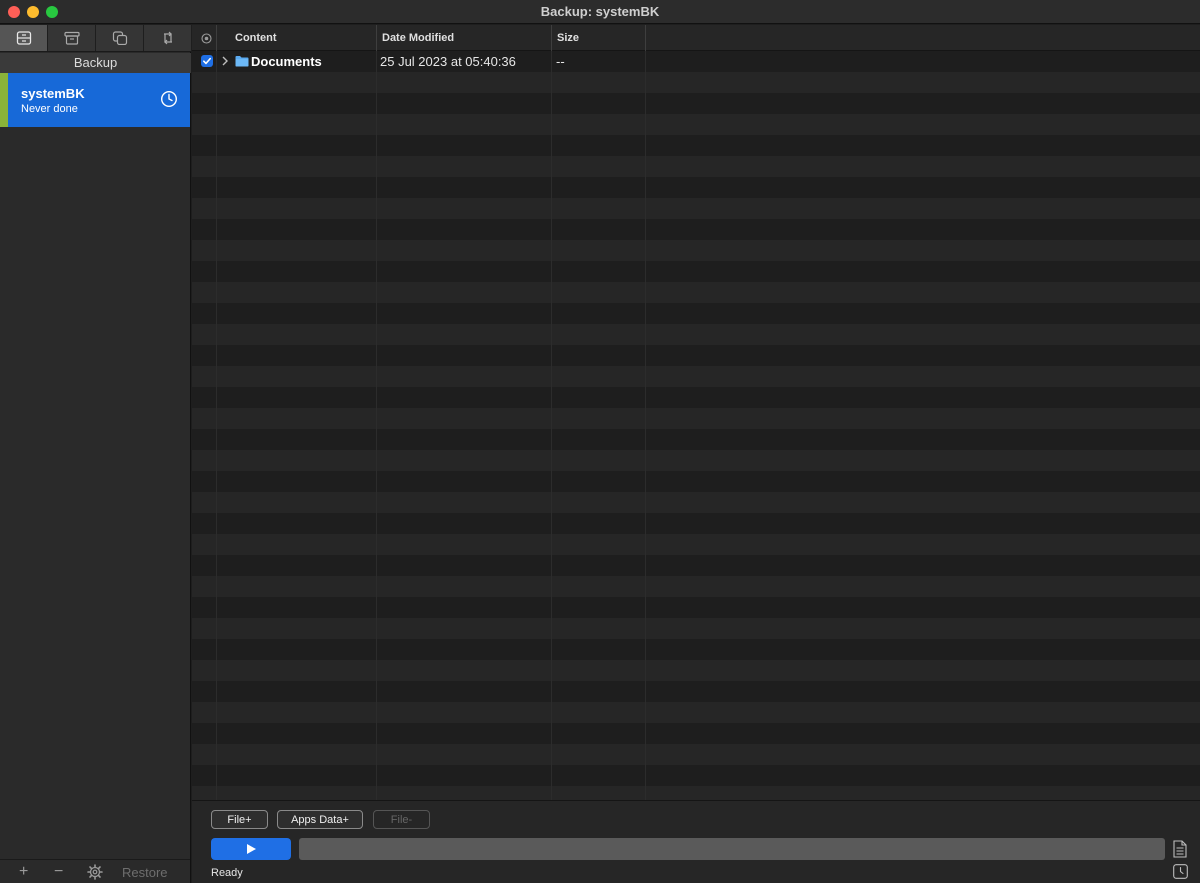  I want to click on backup-drive-icon, so click(23, 38).